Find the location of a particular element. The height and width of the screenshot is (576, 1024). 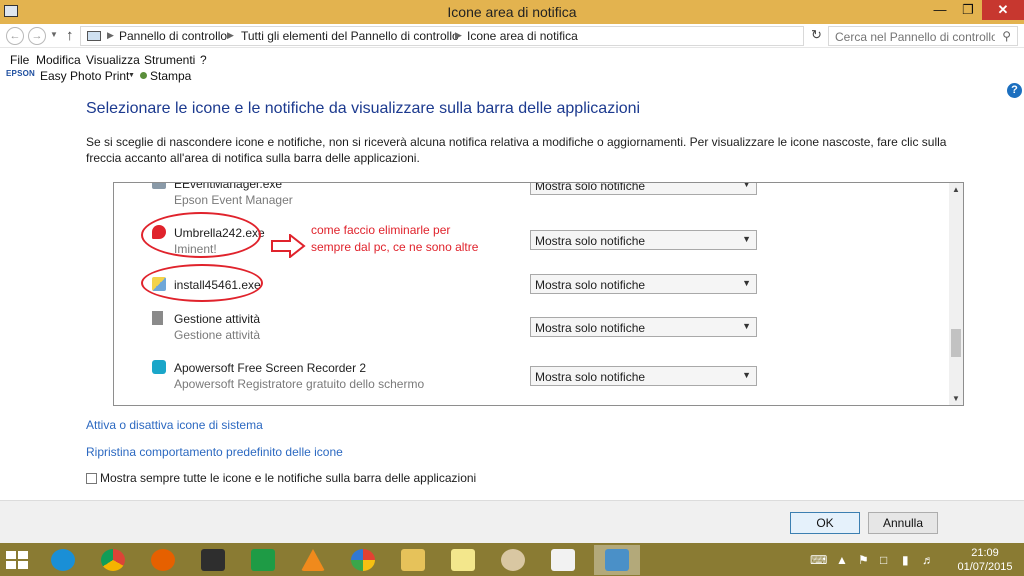

cancel-button: Annulla is located at coordinates (903, 523).